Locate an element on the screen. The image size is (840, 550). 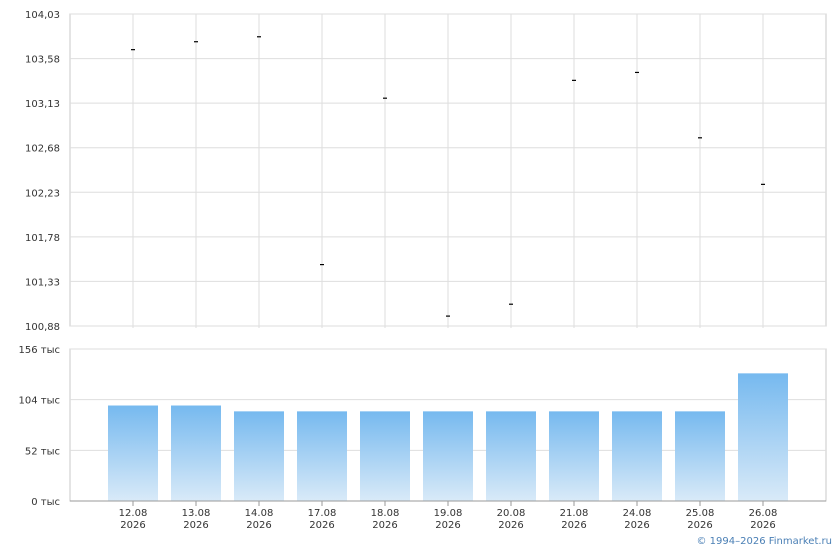
x-tick-label: 17.08 2026 is located at coordinates (322, 519).